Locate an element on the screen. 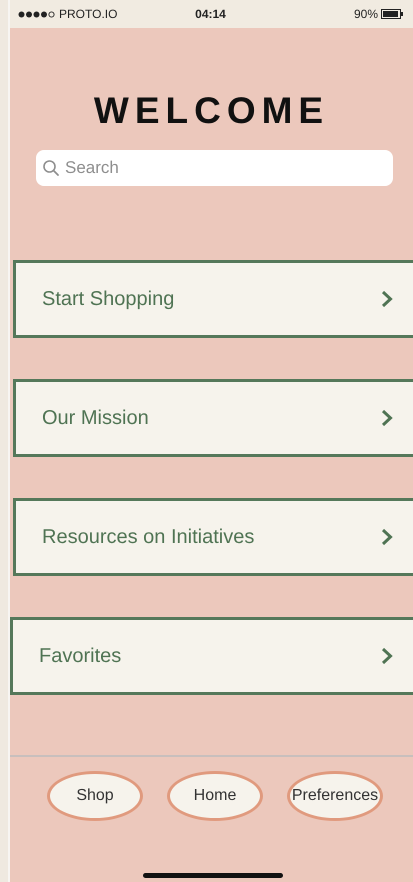  search-field: Search is located at coordinates (214, 168).